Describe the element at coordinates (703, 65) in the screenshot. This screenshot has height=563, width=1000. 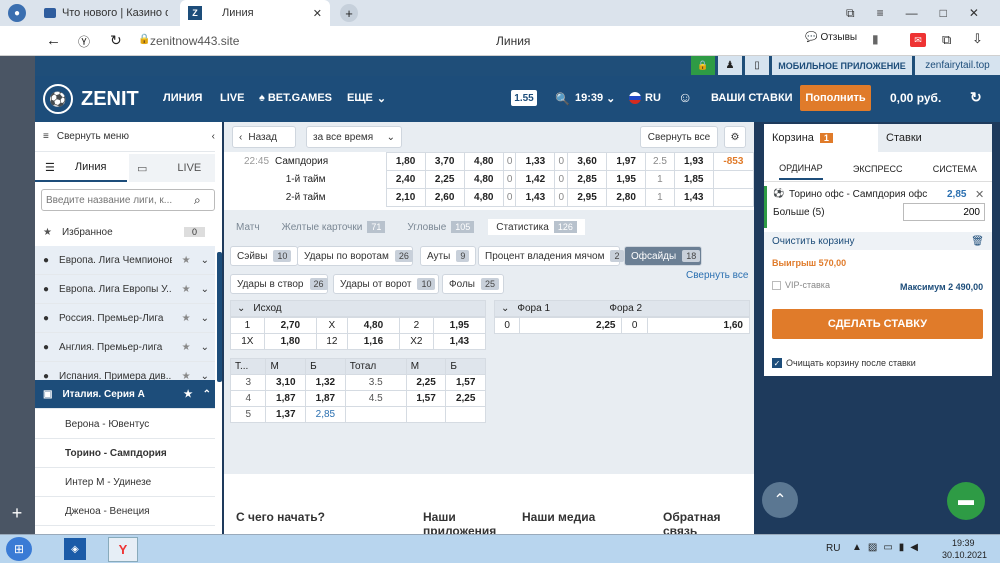
I see `lock-green-icon: 🔒` at that location.